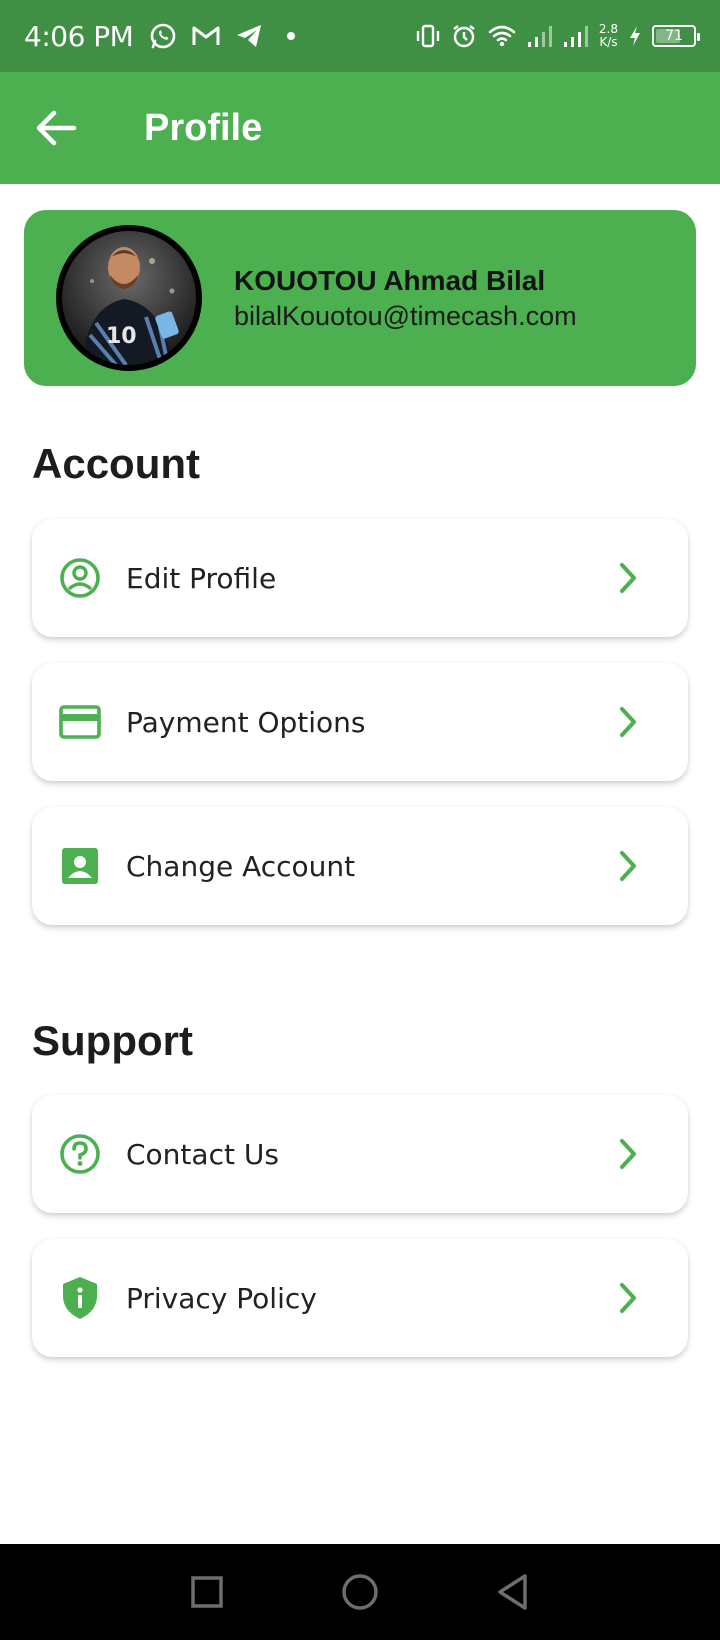  I want to click on menu-item-payment-options: Payment Options, so click(360, 722).